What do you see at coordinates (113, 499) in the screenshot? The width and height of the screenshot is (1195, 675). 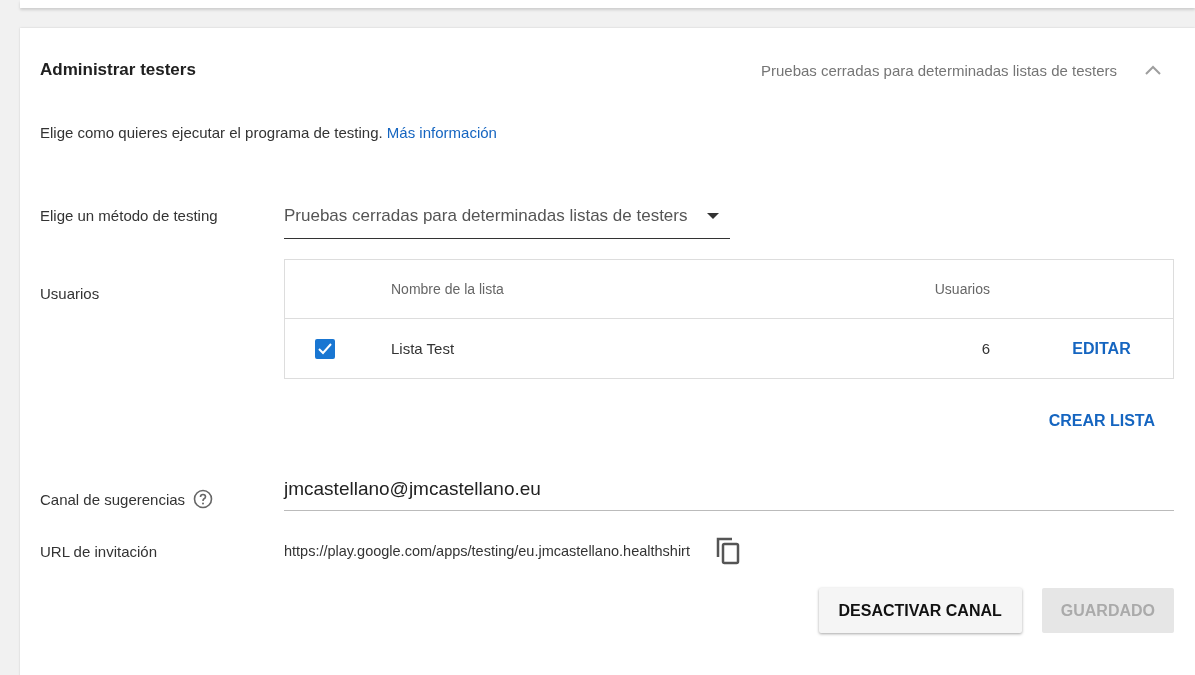 I see `field-label: Canal de sugerencias` at bounding box center [113, 499].